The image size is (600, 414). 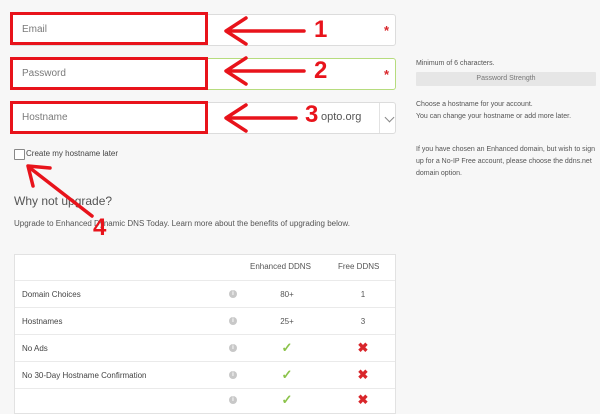 What do you see at coordinates (312, 114) in the screenshot?
I see `annotation-number-3: 3` at bounding box center [312, 114].